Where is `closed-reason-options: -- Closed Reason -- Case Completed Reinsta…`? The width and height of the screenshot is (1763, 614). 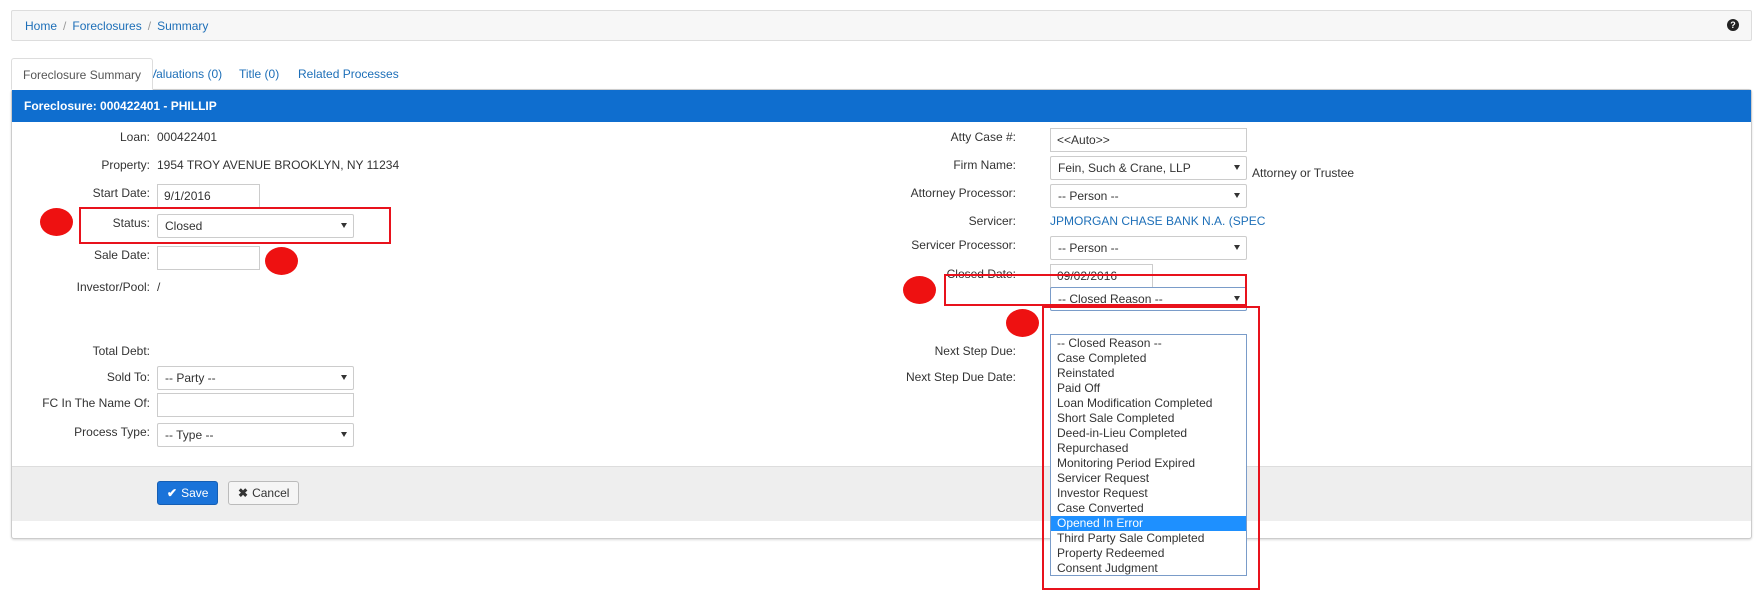 closed-reason-options: -- Closed Reason -- Case Completed Reinsta… is located at coordinates (1148, 455).